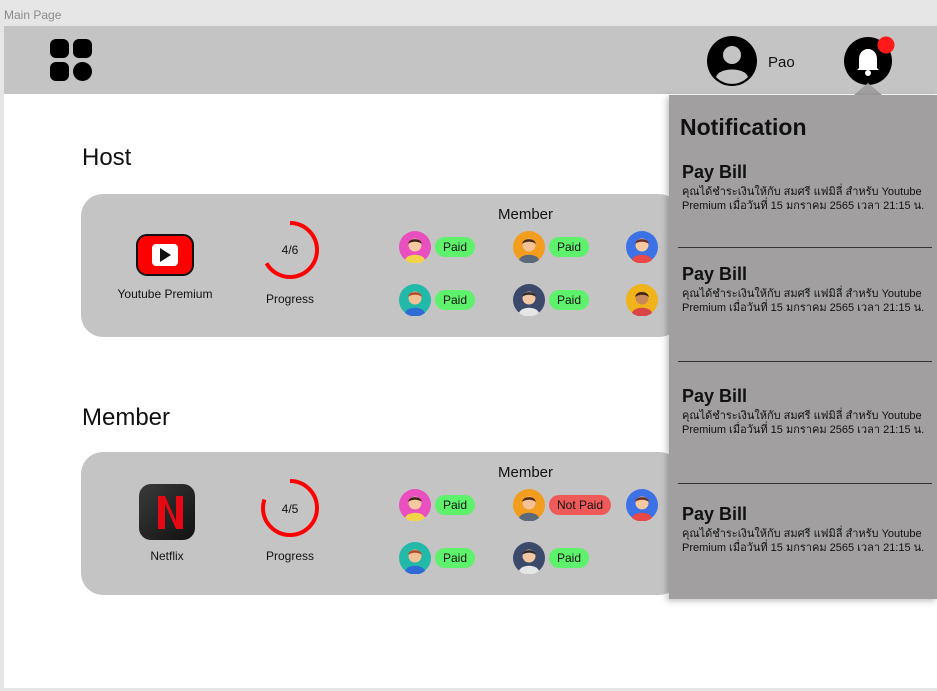 The image size is (937, 691). What do you see at coordinates (167, 512) in the screenshot?
I see `netflix-logo-icon` at bounding box center [167, 512].